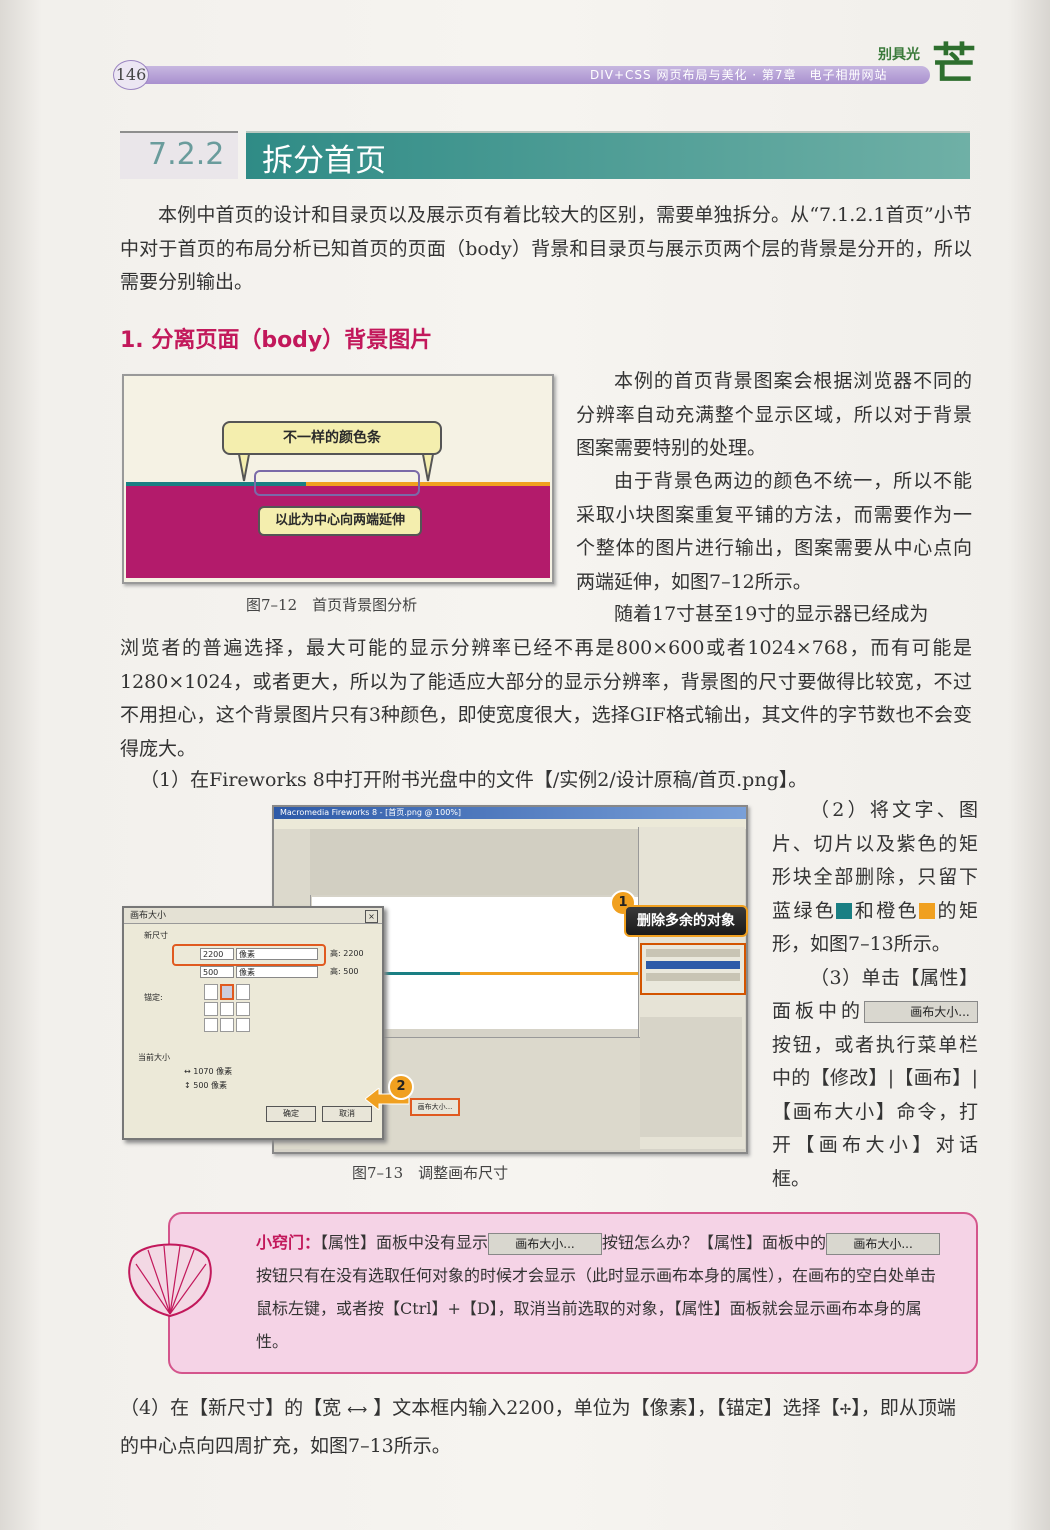 The image size is (1050, 1530). I want to click on canvas-teal-line, so click(417, 973).